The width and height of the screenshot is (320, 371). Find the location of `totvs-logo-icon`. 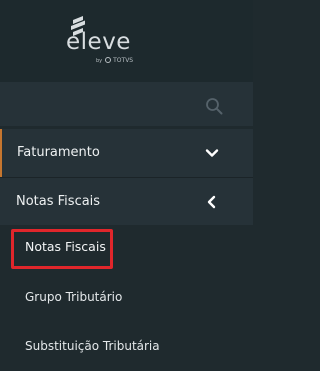

totvs-logo-icon is located at coordinates (108, 60).